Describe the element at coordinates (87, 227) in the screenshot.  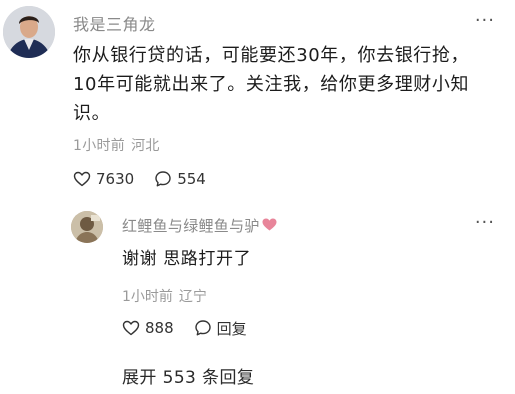
I see `reply-avatar` at that location.